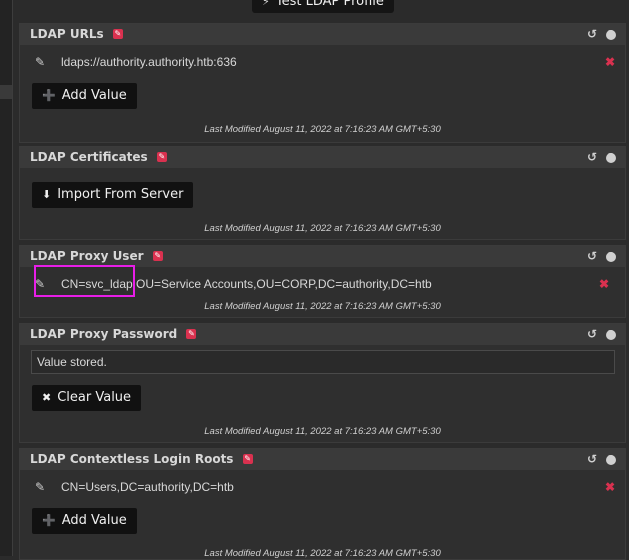 This screenshot has height=560, width=629. I want to click on close-icon: ✖, so click(47, 397).